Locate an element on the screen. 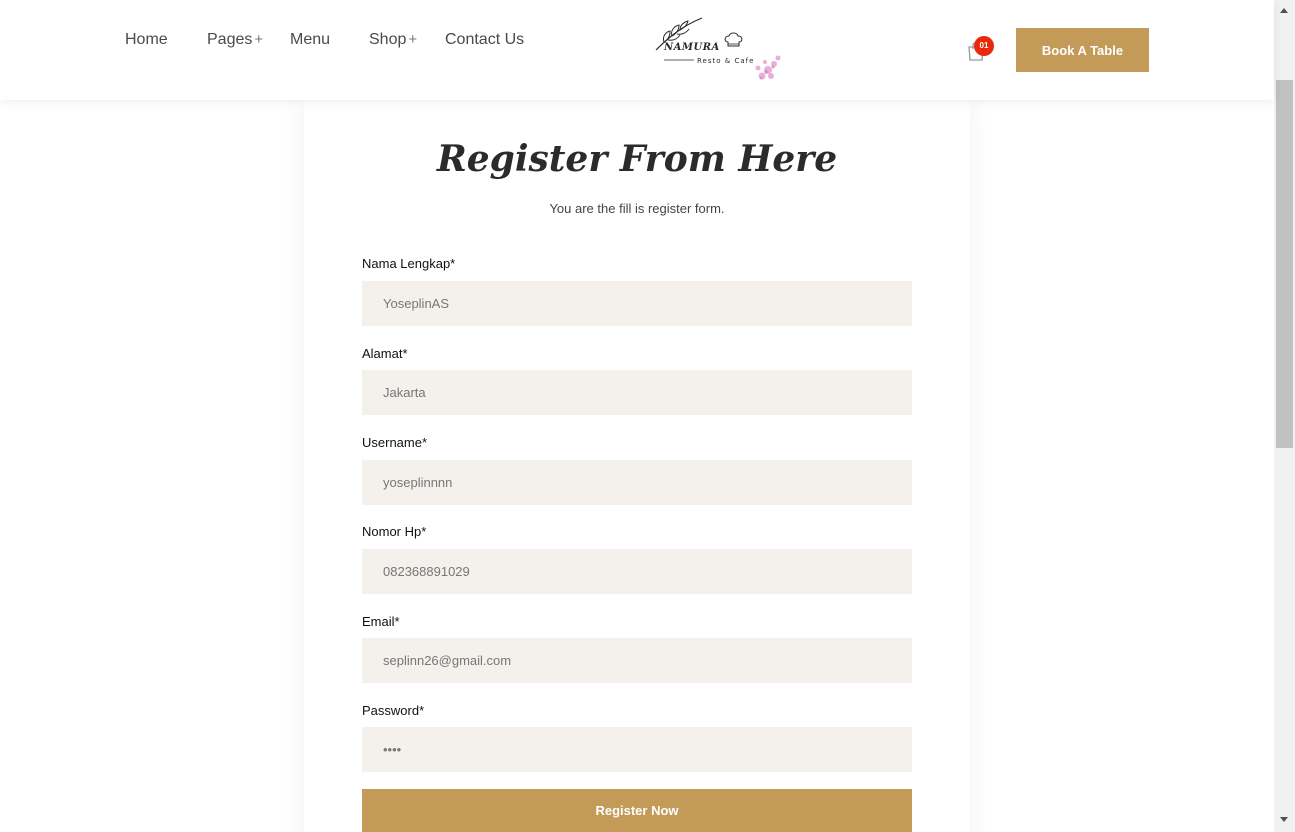 This screenshot has height=832, width=1295. logo-brand-text: NAMURA is located at coordinates (691, 47).